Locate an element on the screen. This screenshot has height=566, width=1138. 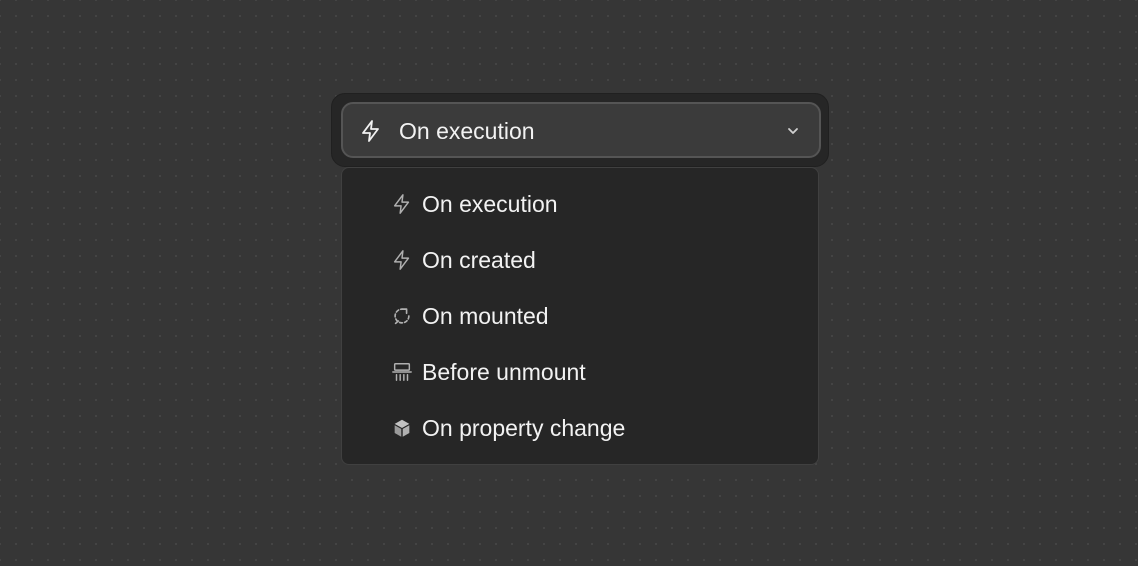
menu-item-on-property-change: On property change is located at coordinates (580, 428).